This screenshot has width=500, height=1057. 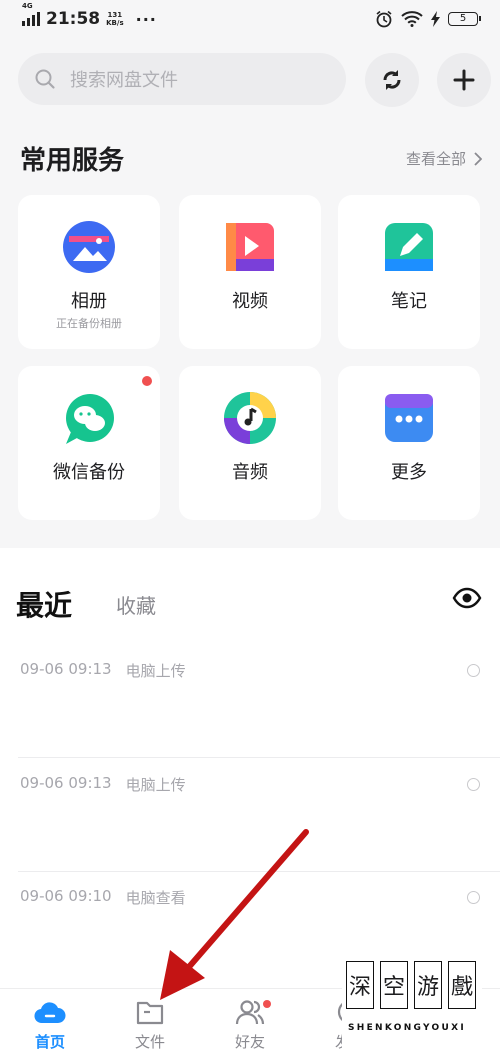 What do you see at coordinates (412, 1005) in the screenshot?
I see `watermark-logo: 深 空 游 戲 SHENKONGYOUXI` at bounding box center [412, 1005].